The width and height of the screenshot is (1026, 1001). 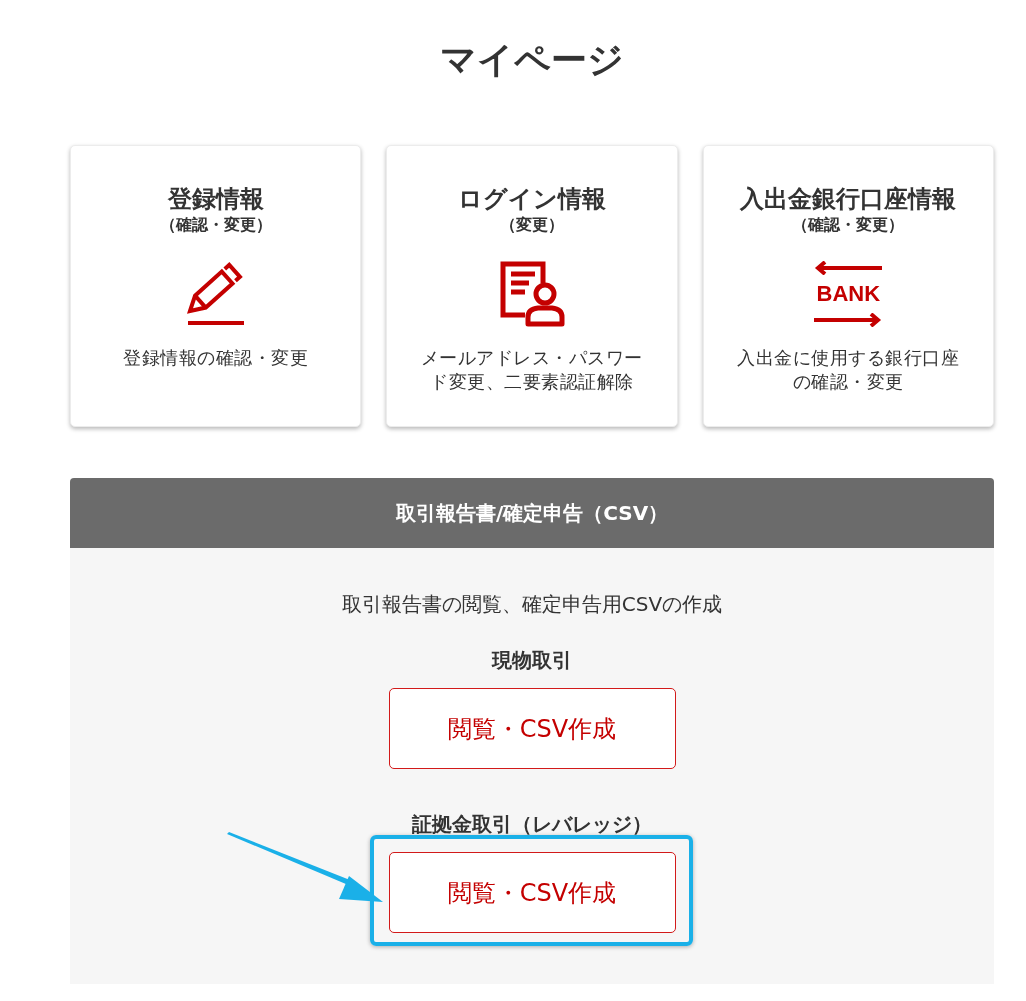 I want to click on card-subtitle: （変更）, so click(x=532, y=225).